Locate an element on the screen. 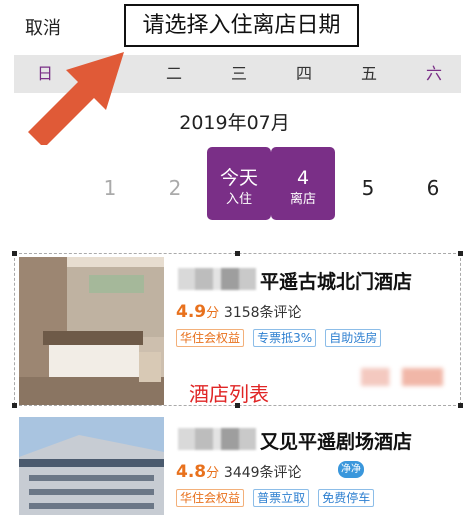  day-checkout-sub: 离店 is located at coordinates (302, 199).